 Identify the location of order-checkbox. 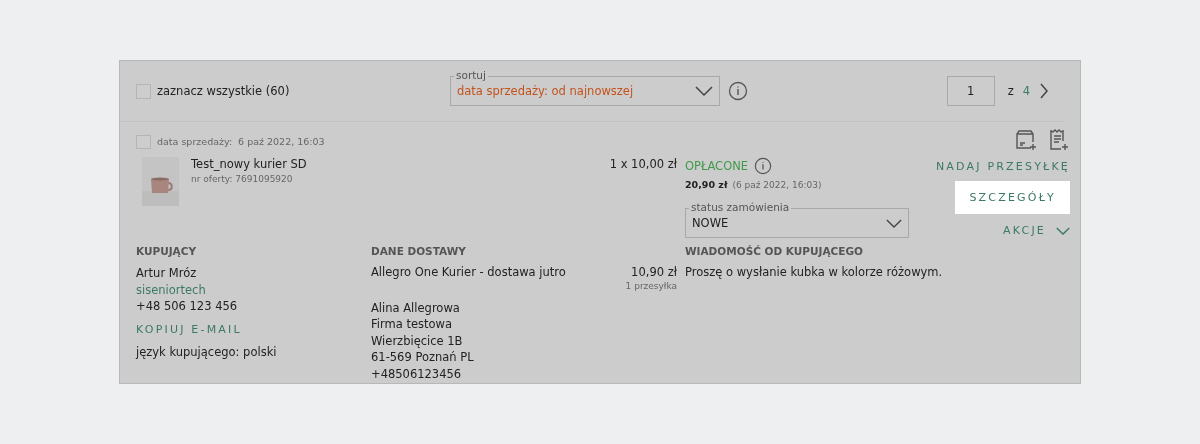
(143, 141).